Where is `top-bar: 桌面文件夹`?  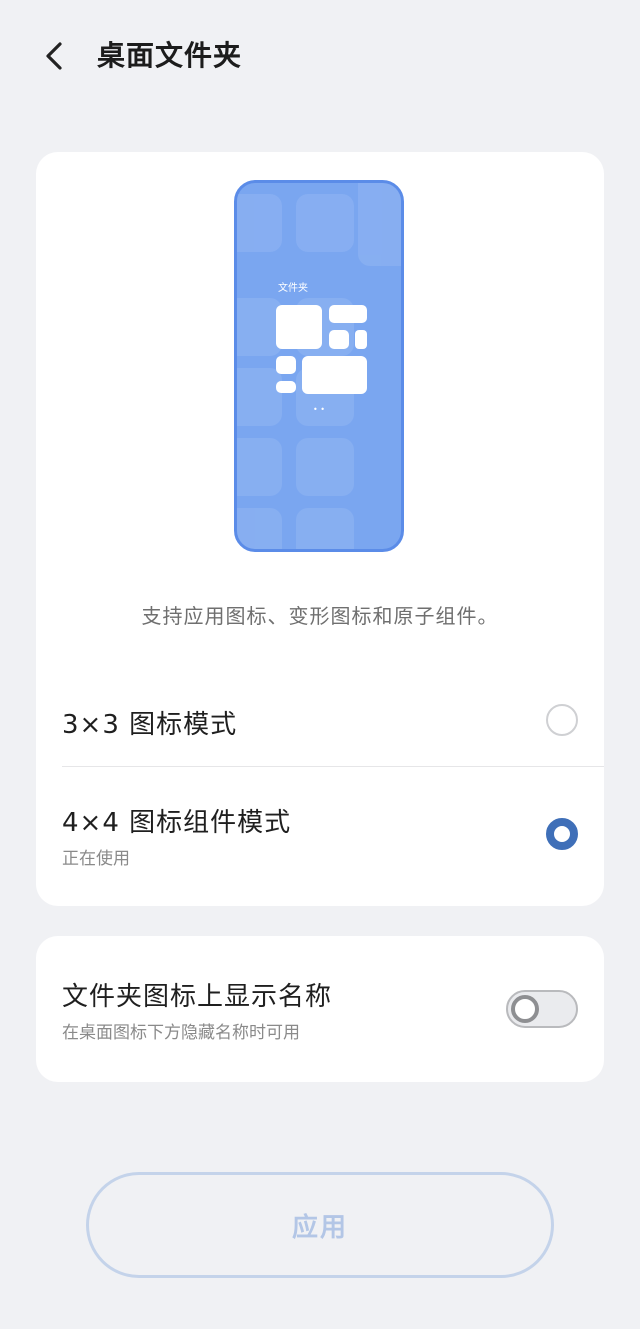
top-bar: 桌面文件夹 is located at coordinates (320, 55).